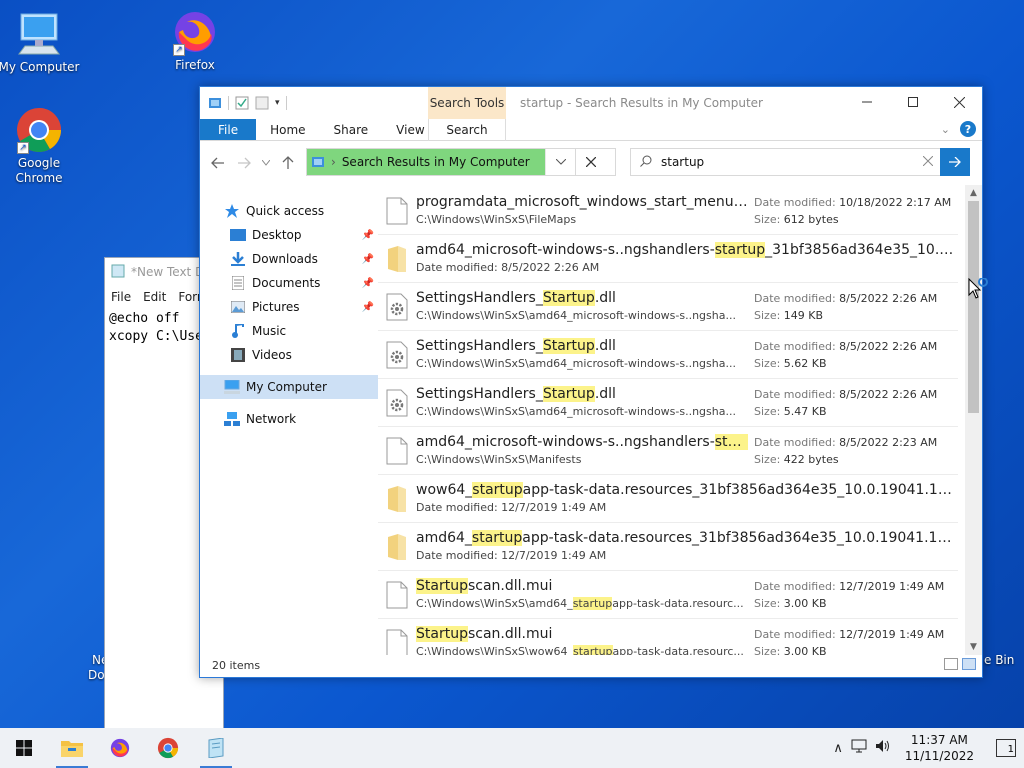  Describe the element at coordinates (289, 355) in the screenshot. I see `nav-videos: Videos` at that location.